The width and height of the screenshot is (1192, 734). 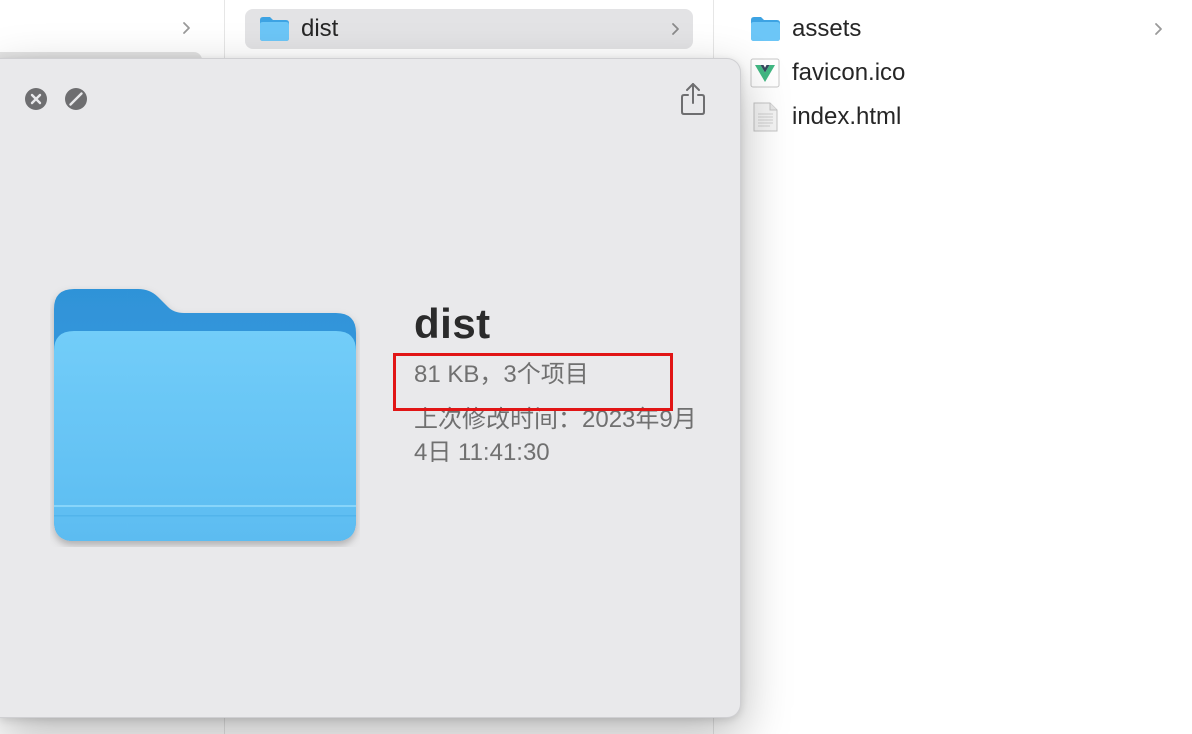 I want to click on finder-row-label: assets, so click(x=827, y=28).